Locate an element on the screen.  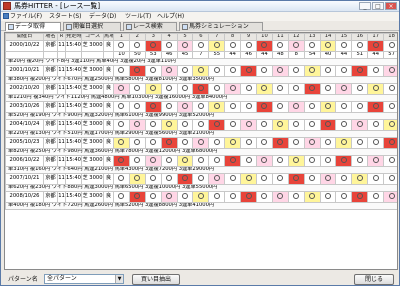
stat-row: 10 50 53 46 45 7 55 44 46 44 48 8 54 40 44 51 44 57 is located at coordinates (201, 55).